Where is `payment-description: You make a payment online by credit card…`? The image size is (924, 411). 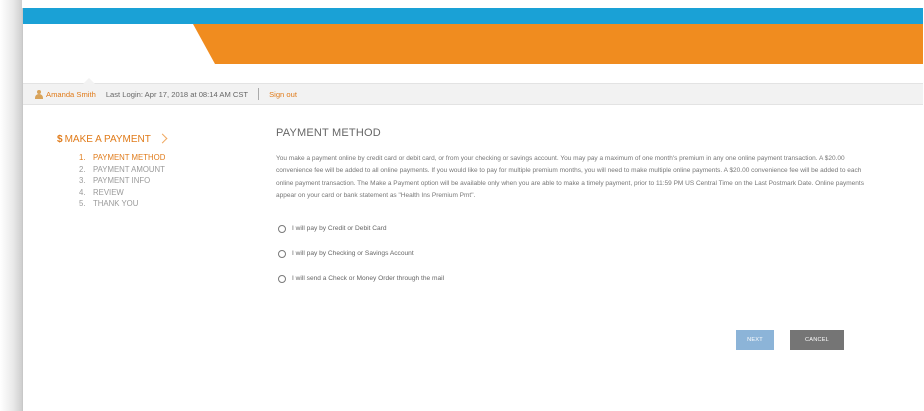
payment-description: You make a payment online by credit card… is located at coordinates (570, 177).